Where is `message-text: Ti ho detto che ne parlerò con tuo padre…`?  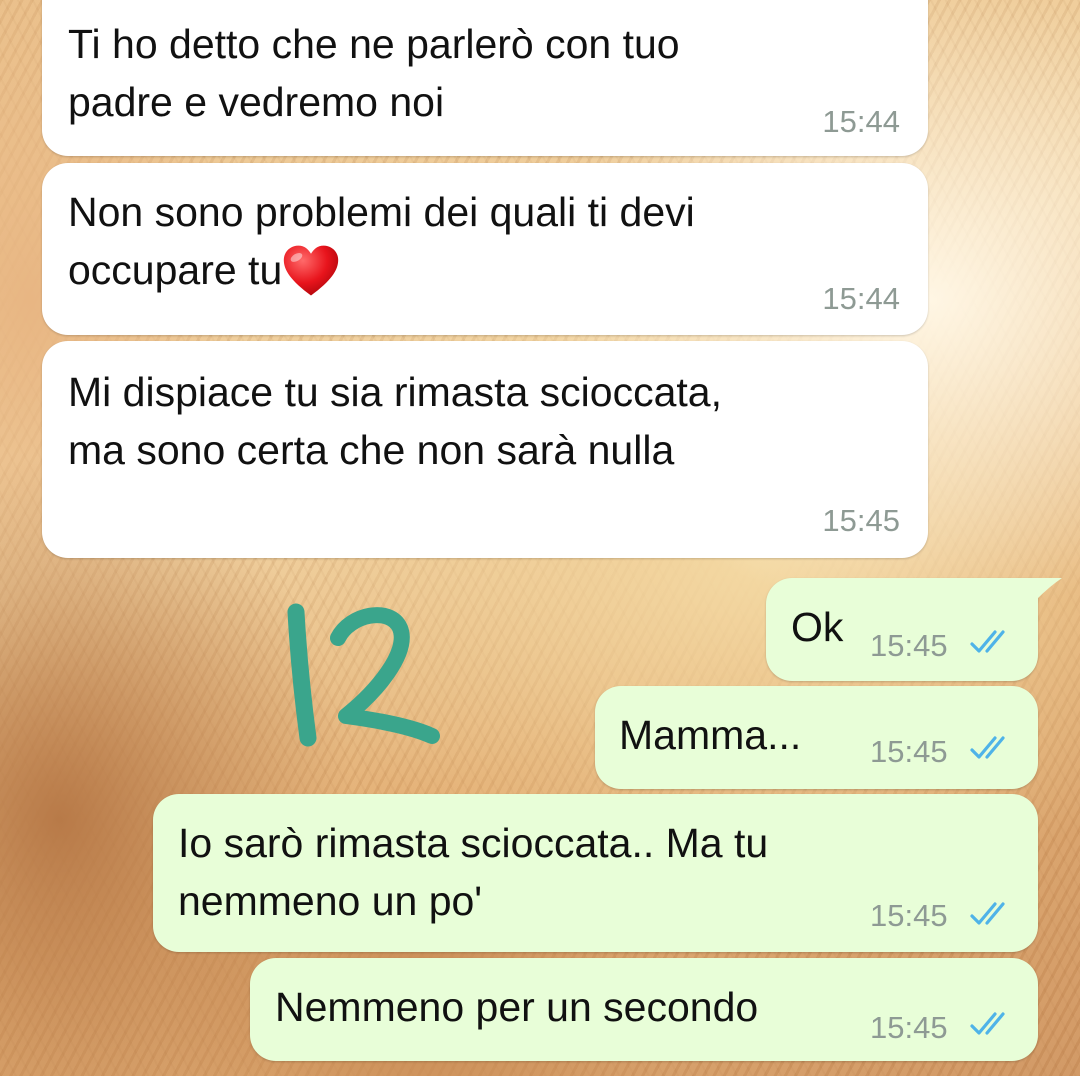
message-text: Ti ho detto che ne parlerò con tuo padre… is located at coordinates (374, 73).